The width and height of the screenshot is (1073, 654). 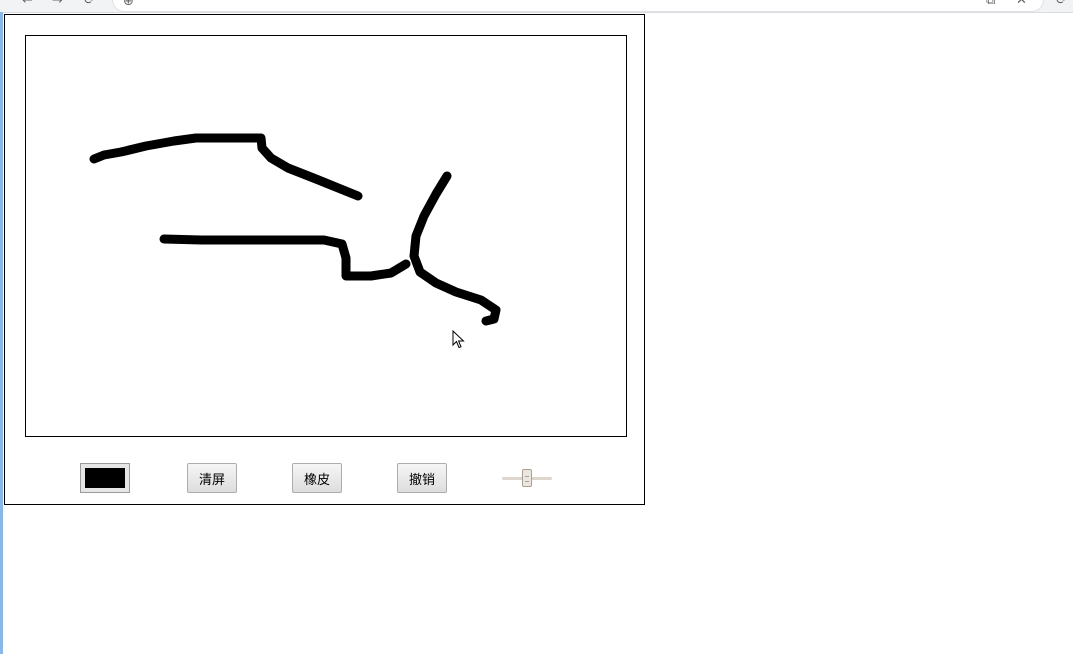 I want to click on forward-icon: →, so click(x=57, y=4).